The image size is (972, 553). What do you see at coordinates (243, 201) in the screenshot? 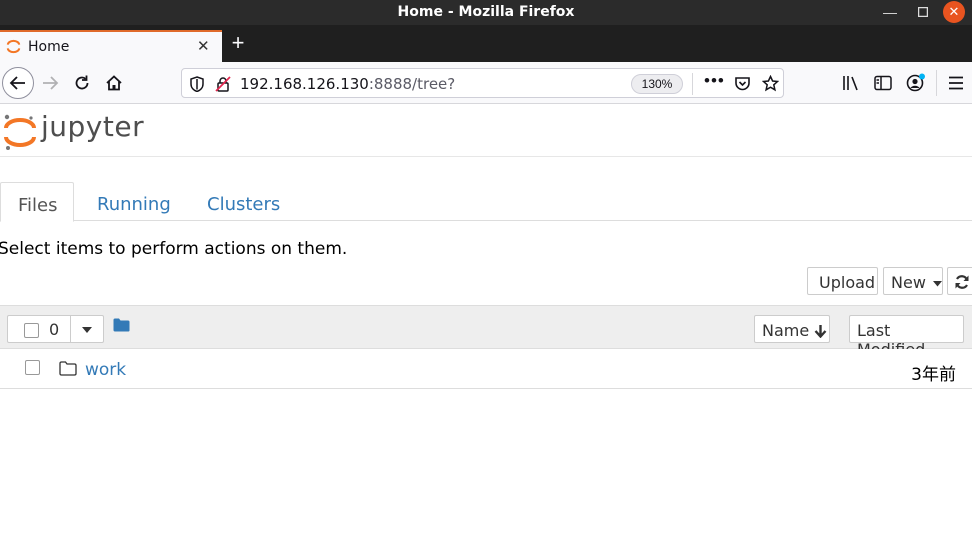
I see `tab-clusters: Clusters` at bounding box center [243, 201].